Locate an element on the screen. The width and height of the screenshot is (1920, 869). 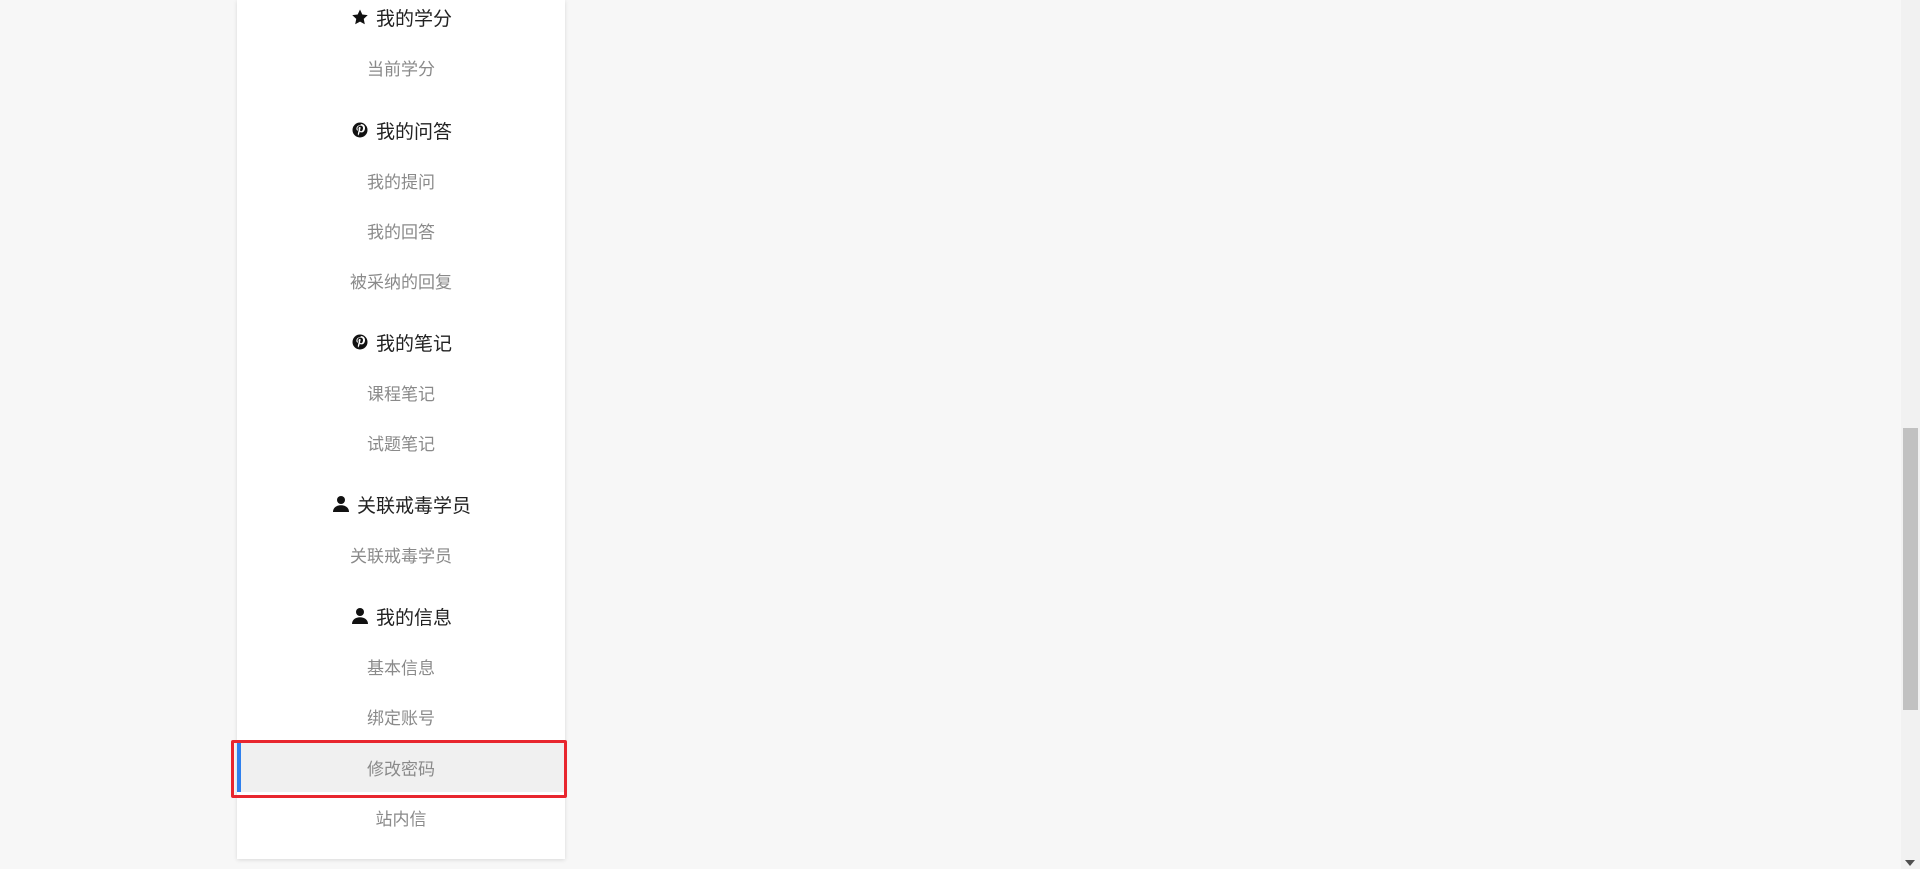
sidebar-item-label: 我的提问 is located at coordinates (401, 182).